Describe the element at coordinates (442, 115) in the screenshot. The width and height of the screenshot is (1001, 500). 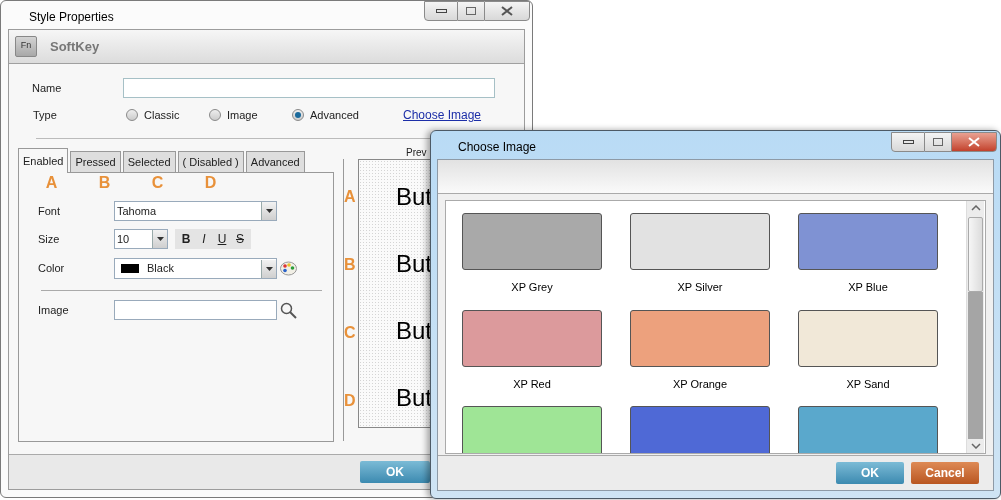
I see `choose-image-link: Choose Image` at that location.